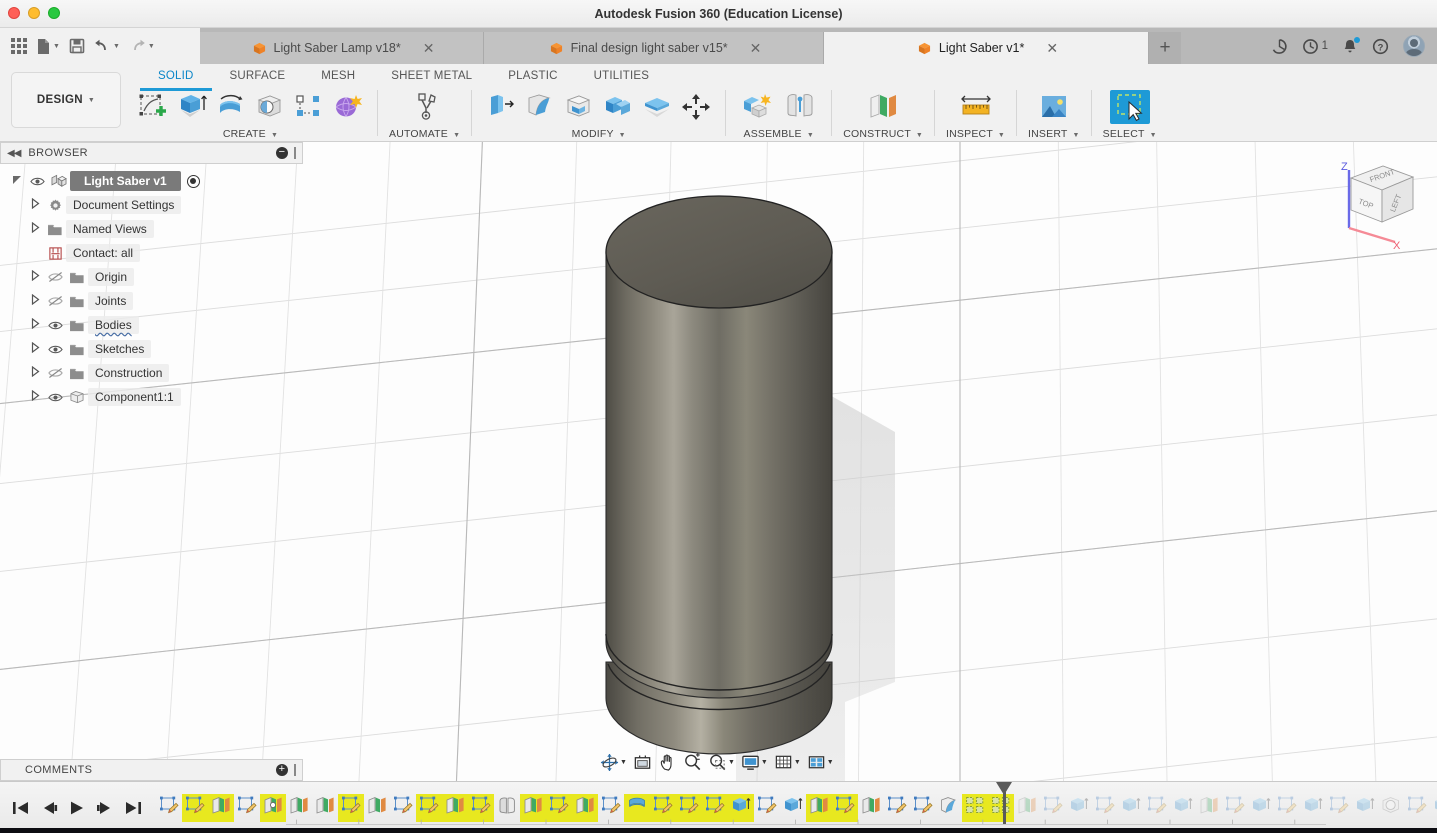  Describe the element at coordinates (151, 373) in the screenshot. I see `tree-node-construction: Construction` at that location.